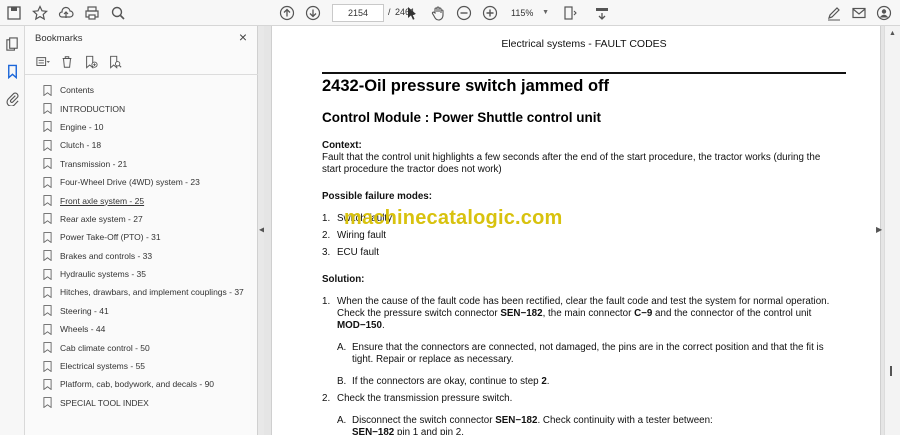 Image resolution: width=900 pixels, height=435 pixels. Describe the element at coordinates (92, 13) in the screenshot. I see `print-icon` at that location.